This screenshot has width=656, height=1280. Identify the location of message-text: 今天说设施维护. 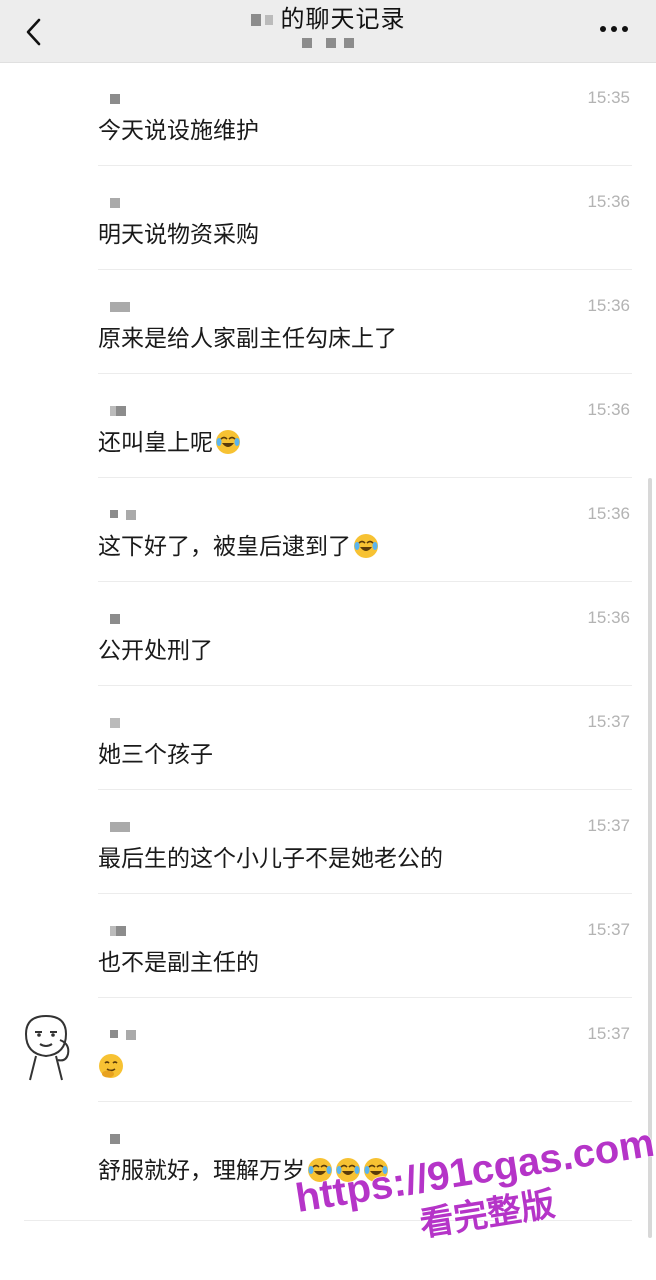
(178, 131).